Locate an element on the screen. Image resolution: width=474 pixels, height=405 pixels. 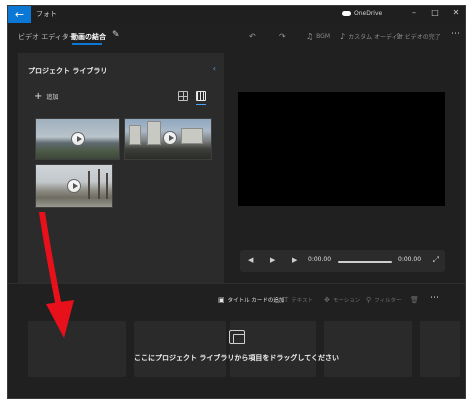
redo-icon: ↷ is located at coordinates (282, 36).